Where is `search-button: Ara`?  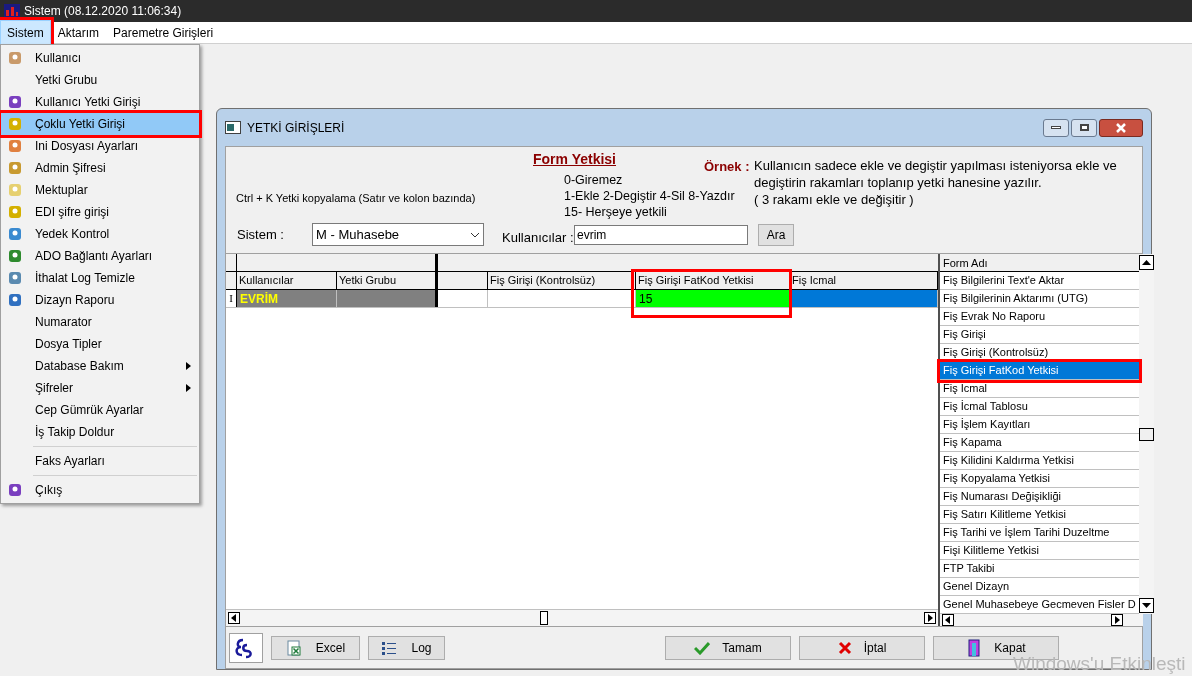 search-button: Ara is located at coordinates (776, 234).